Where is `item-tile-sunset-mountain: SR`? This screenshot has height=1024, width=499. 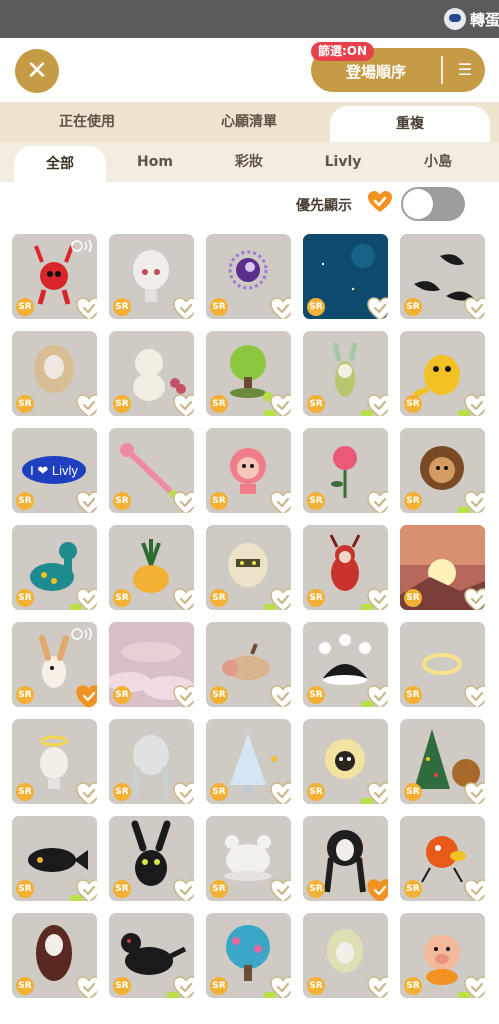 item-tile-sunset-mountain: SR is located at coordinates (442, 567).